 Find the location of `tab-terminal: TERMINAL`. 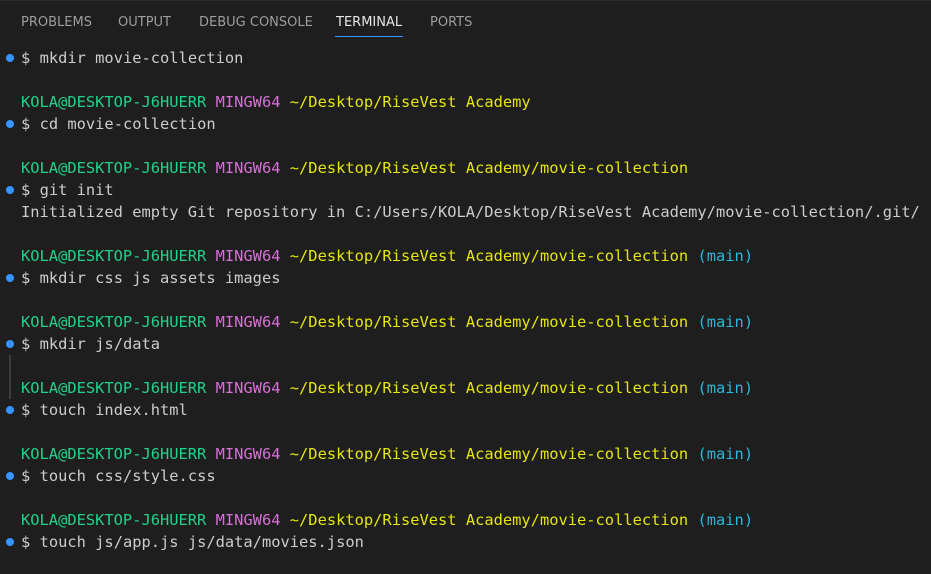

tab-terminal: TERMINAL is located at coordinates (369, 22).